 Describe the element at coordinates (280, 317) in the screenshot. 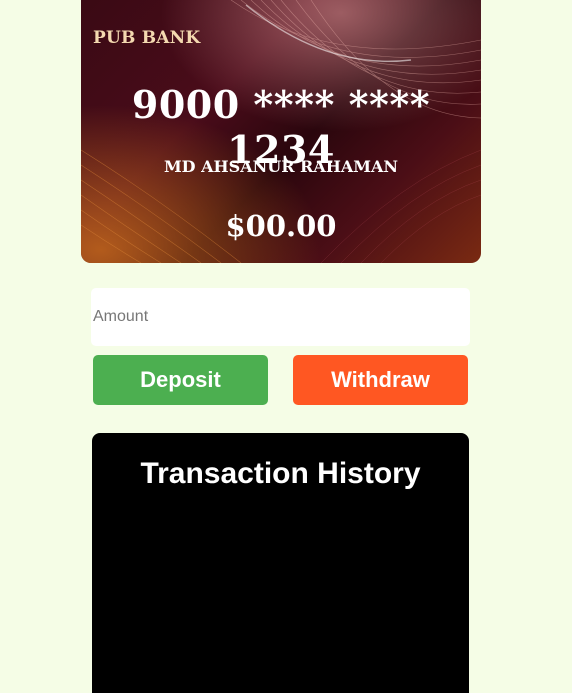

I see `amount-input` at that location.